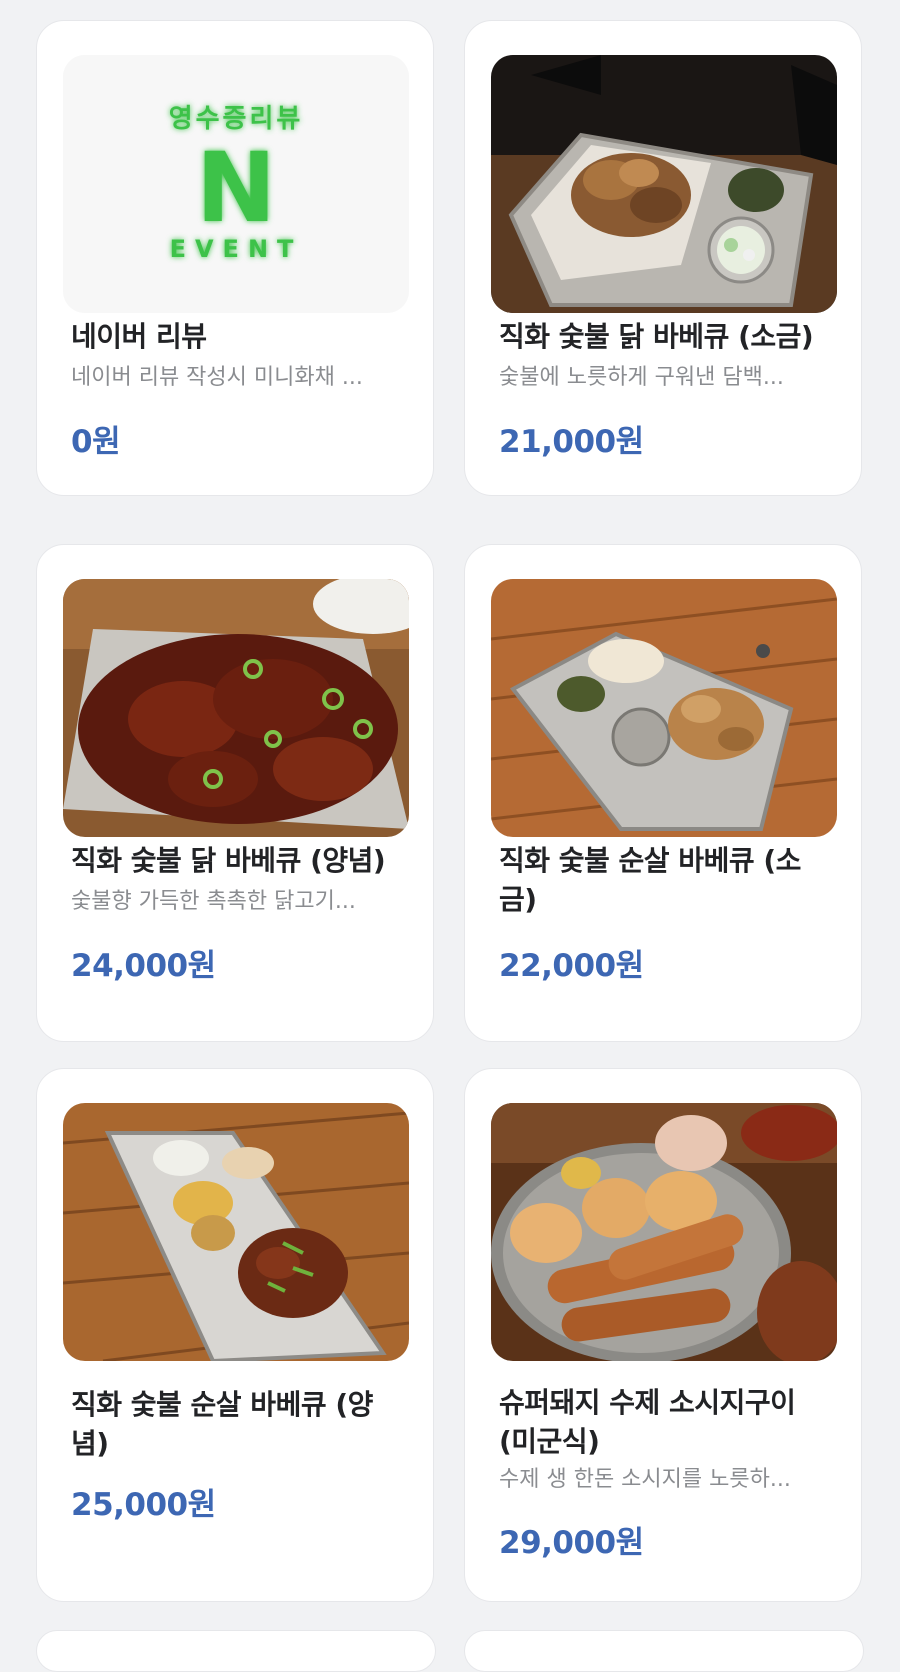 The height and width of the screenshot is (1672, 900). I want to click on boneless-bbq-salt-image, so click(664, 708).